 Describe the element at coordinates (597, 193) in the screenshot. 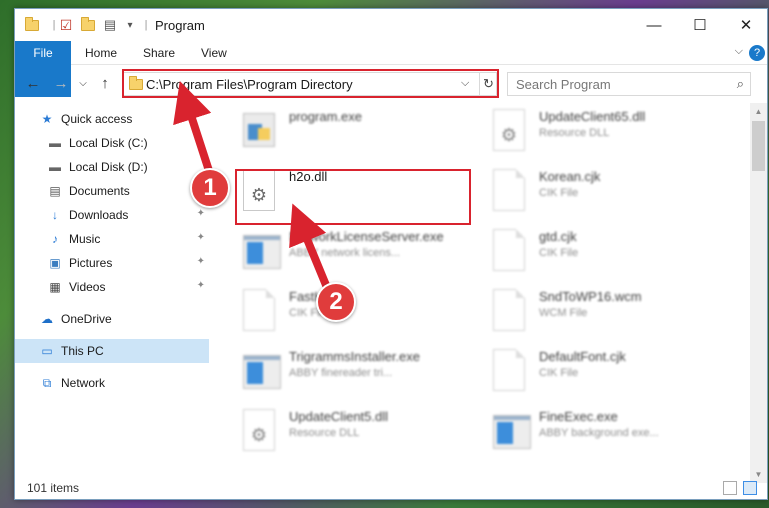

I see `list-item: Korean.cjk CIK File` at that location.